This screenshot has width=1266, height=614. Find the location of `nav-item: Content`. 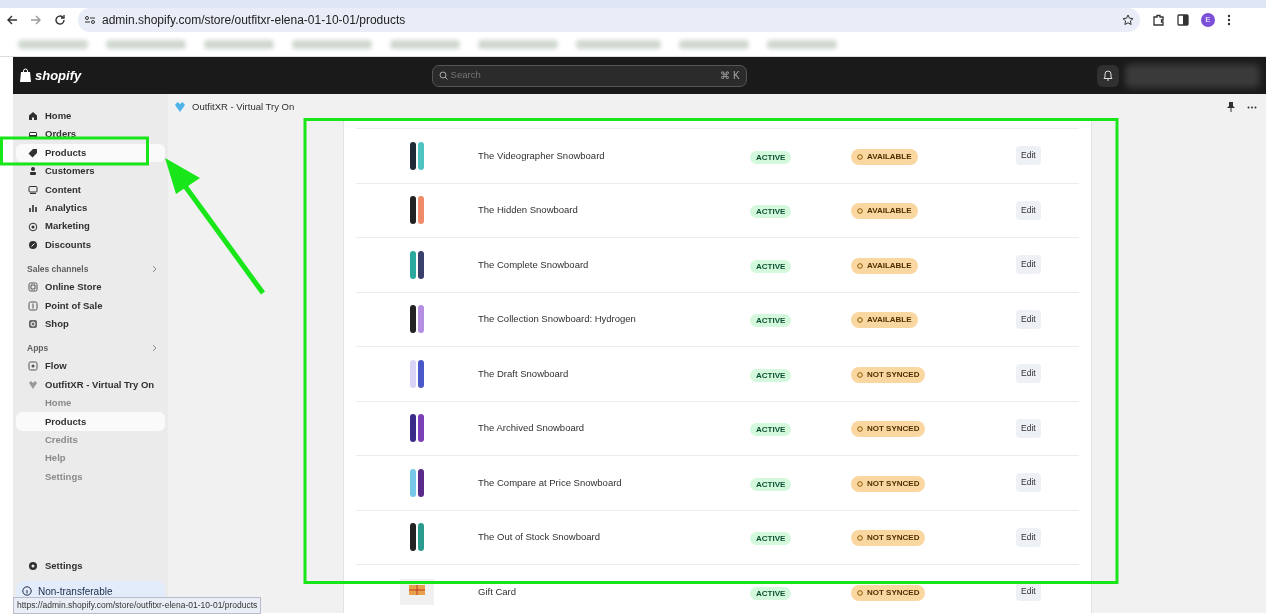

nav-item: Content is located at coordinates (90, 189).